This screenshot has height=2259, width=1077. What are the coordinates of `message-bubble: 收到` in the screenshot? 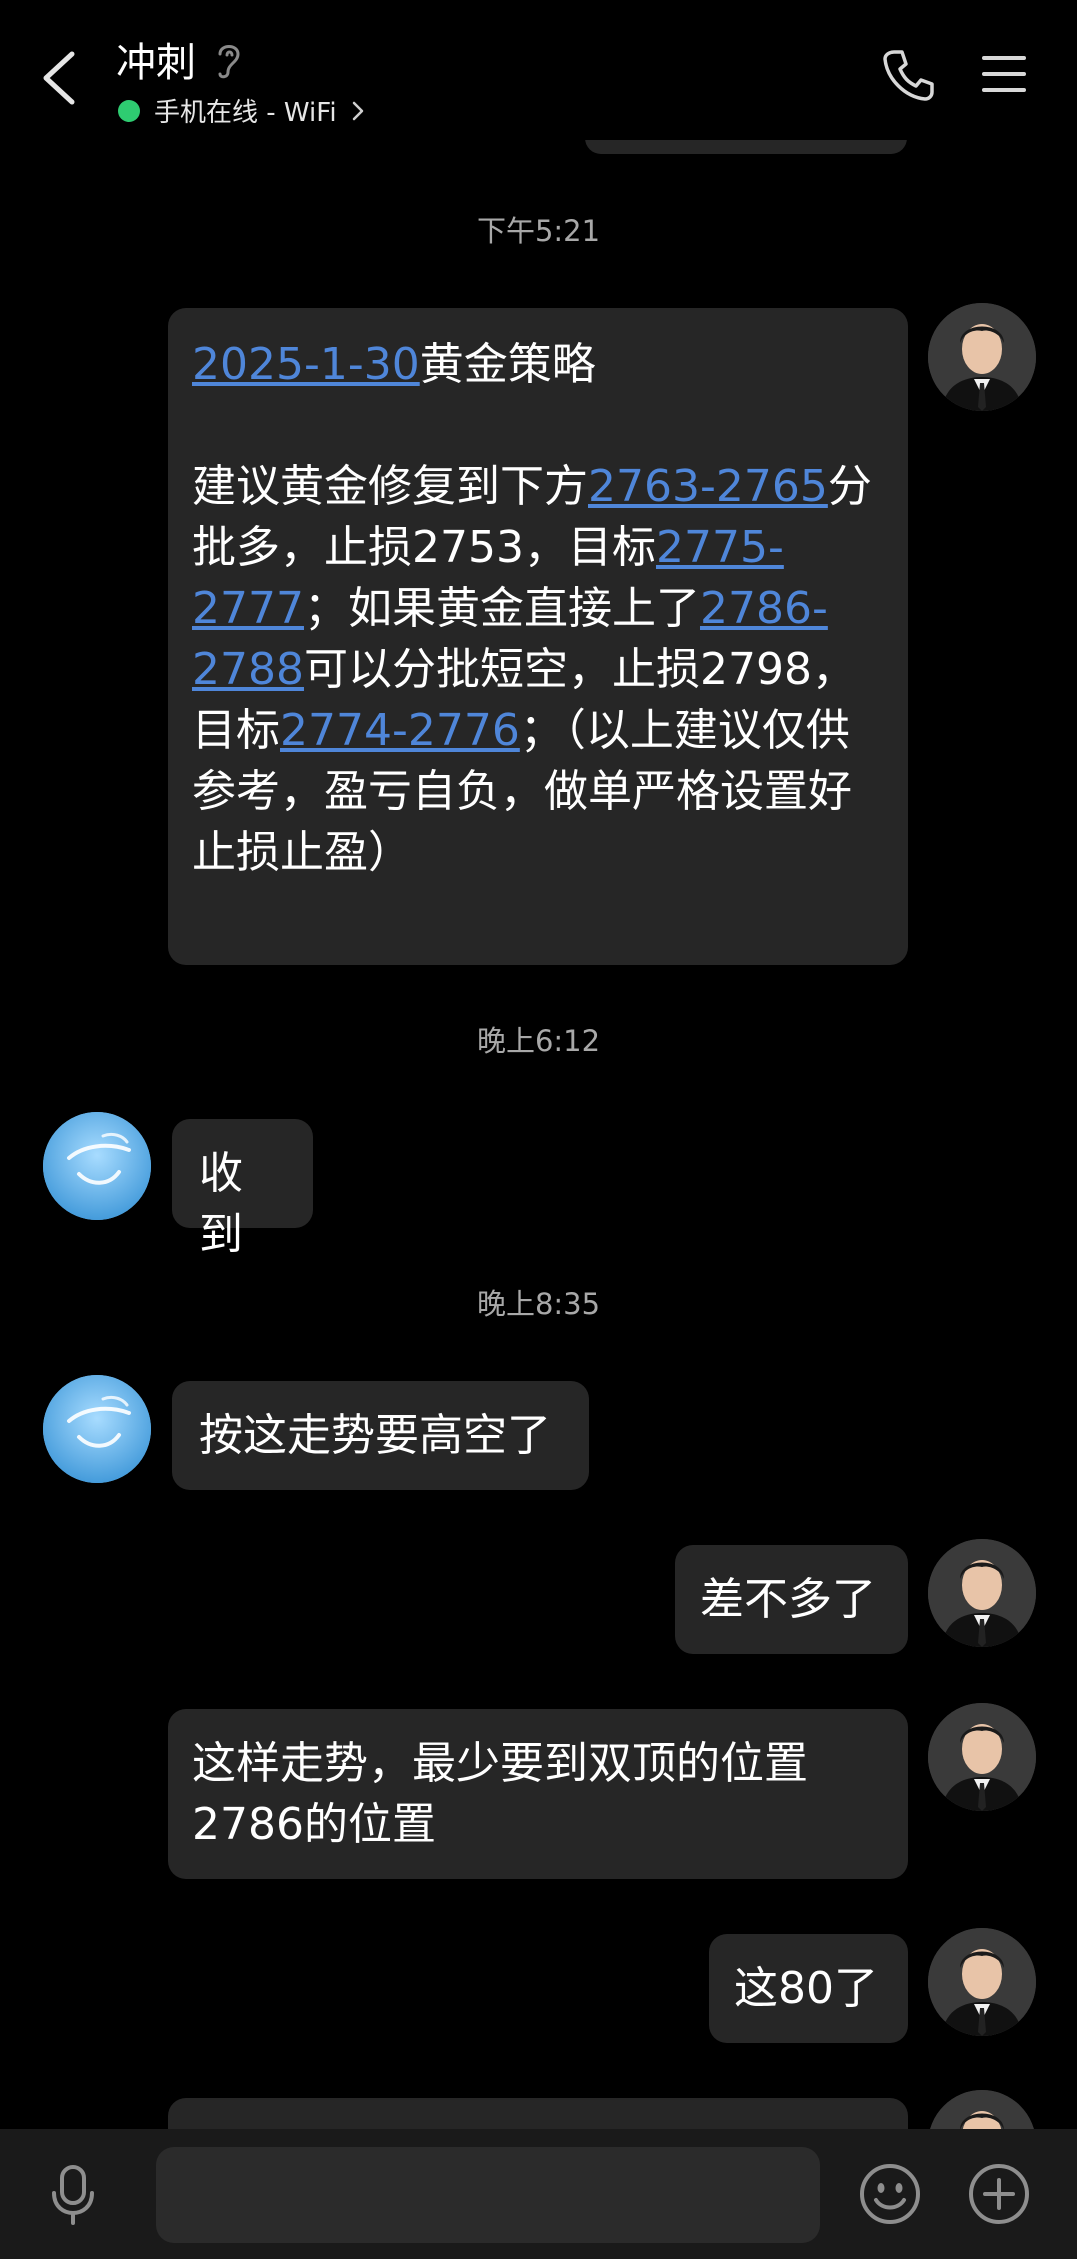 It's located at (242, 1189).